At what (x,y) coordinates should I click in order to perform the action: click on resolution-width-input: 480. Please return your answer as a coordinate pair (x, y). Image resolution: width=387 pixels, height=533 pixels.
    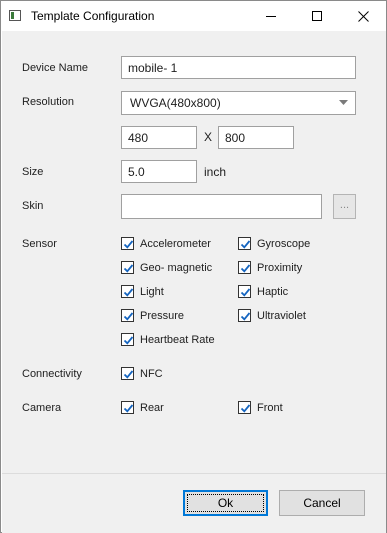
    Looking at the image, I should click on (159, 137).